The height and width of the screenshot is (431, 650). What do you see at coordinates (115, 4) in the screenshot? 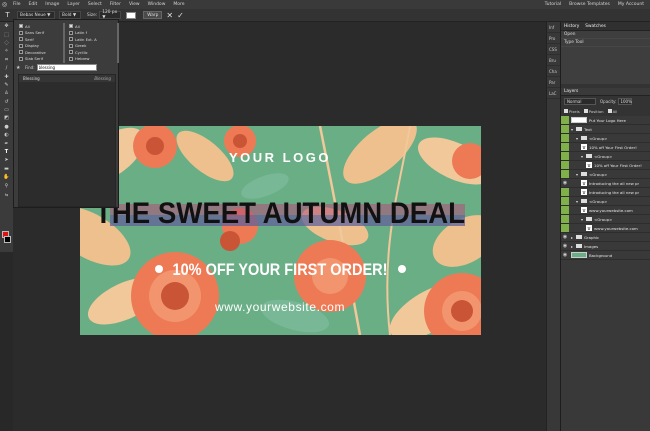
I see `menu-filter: Filter` at bounding box center [115, 4].